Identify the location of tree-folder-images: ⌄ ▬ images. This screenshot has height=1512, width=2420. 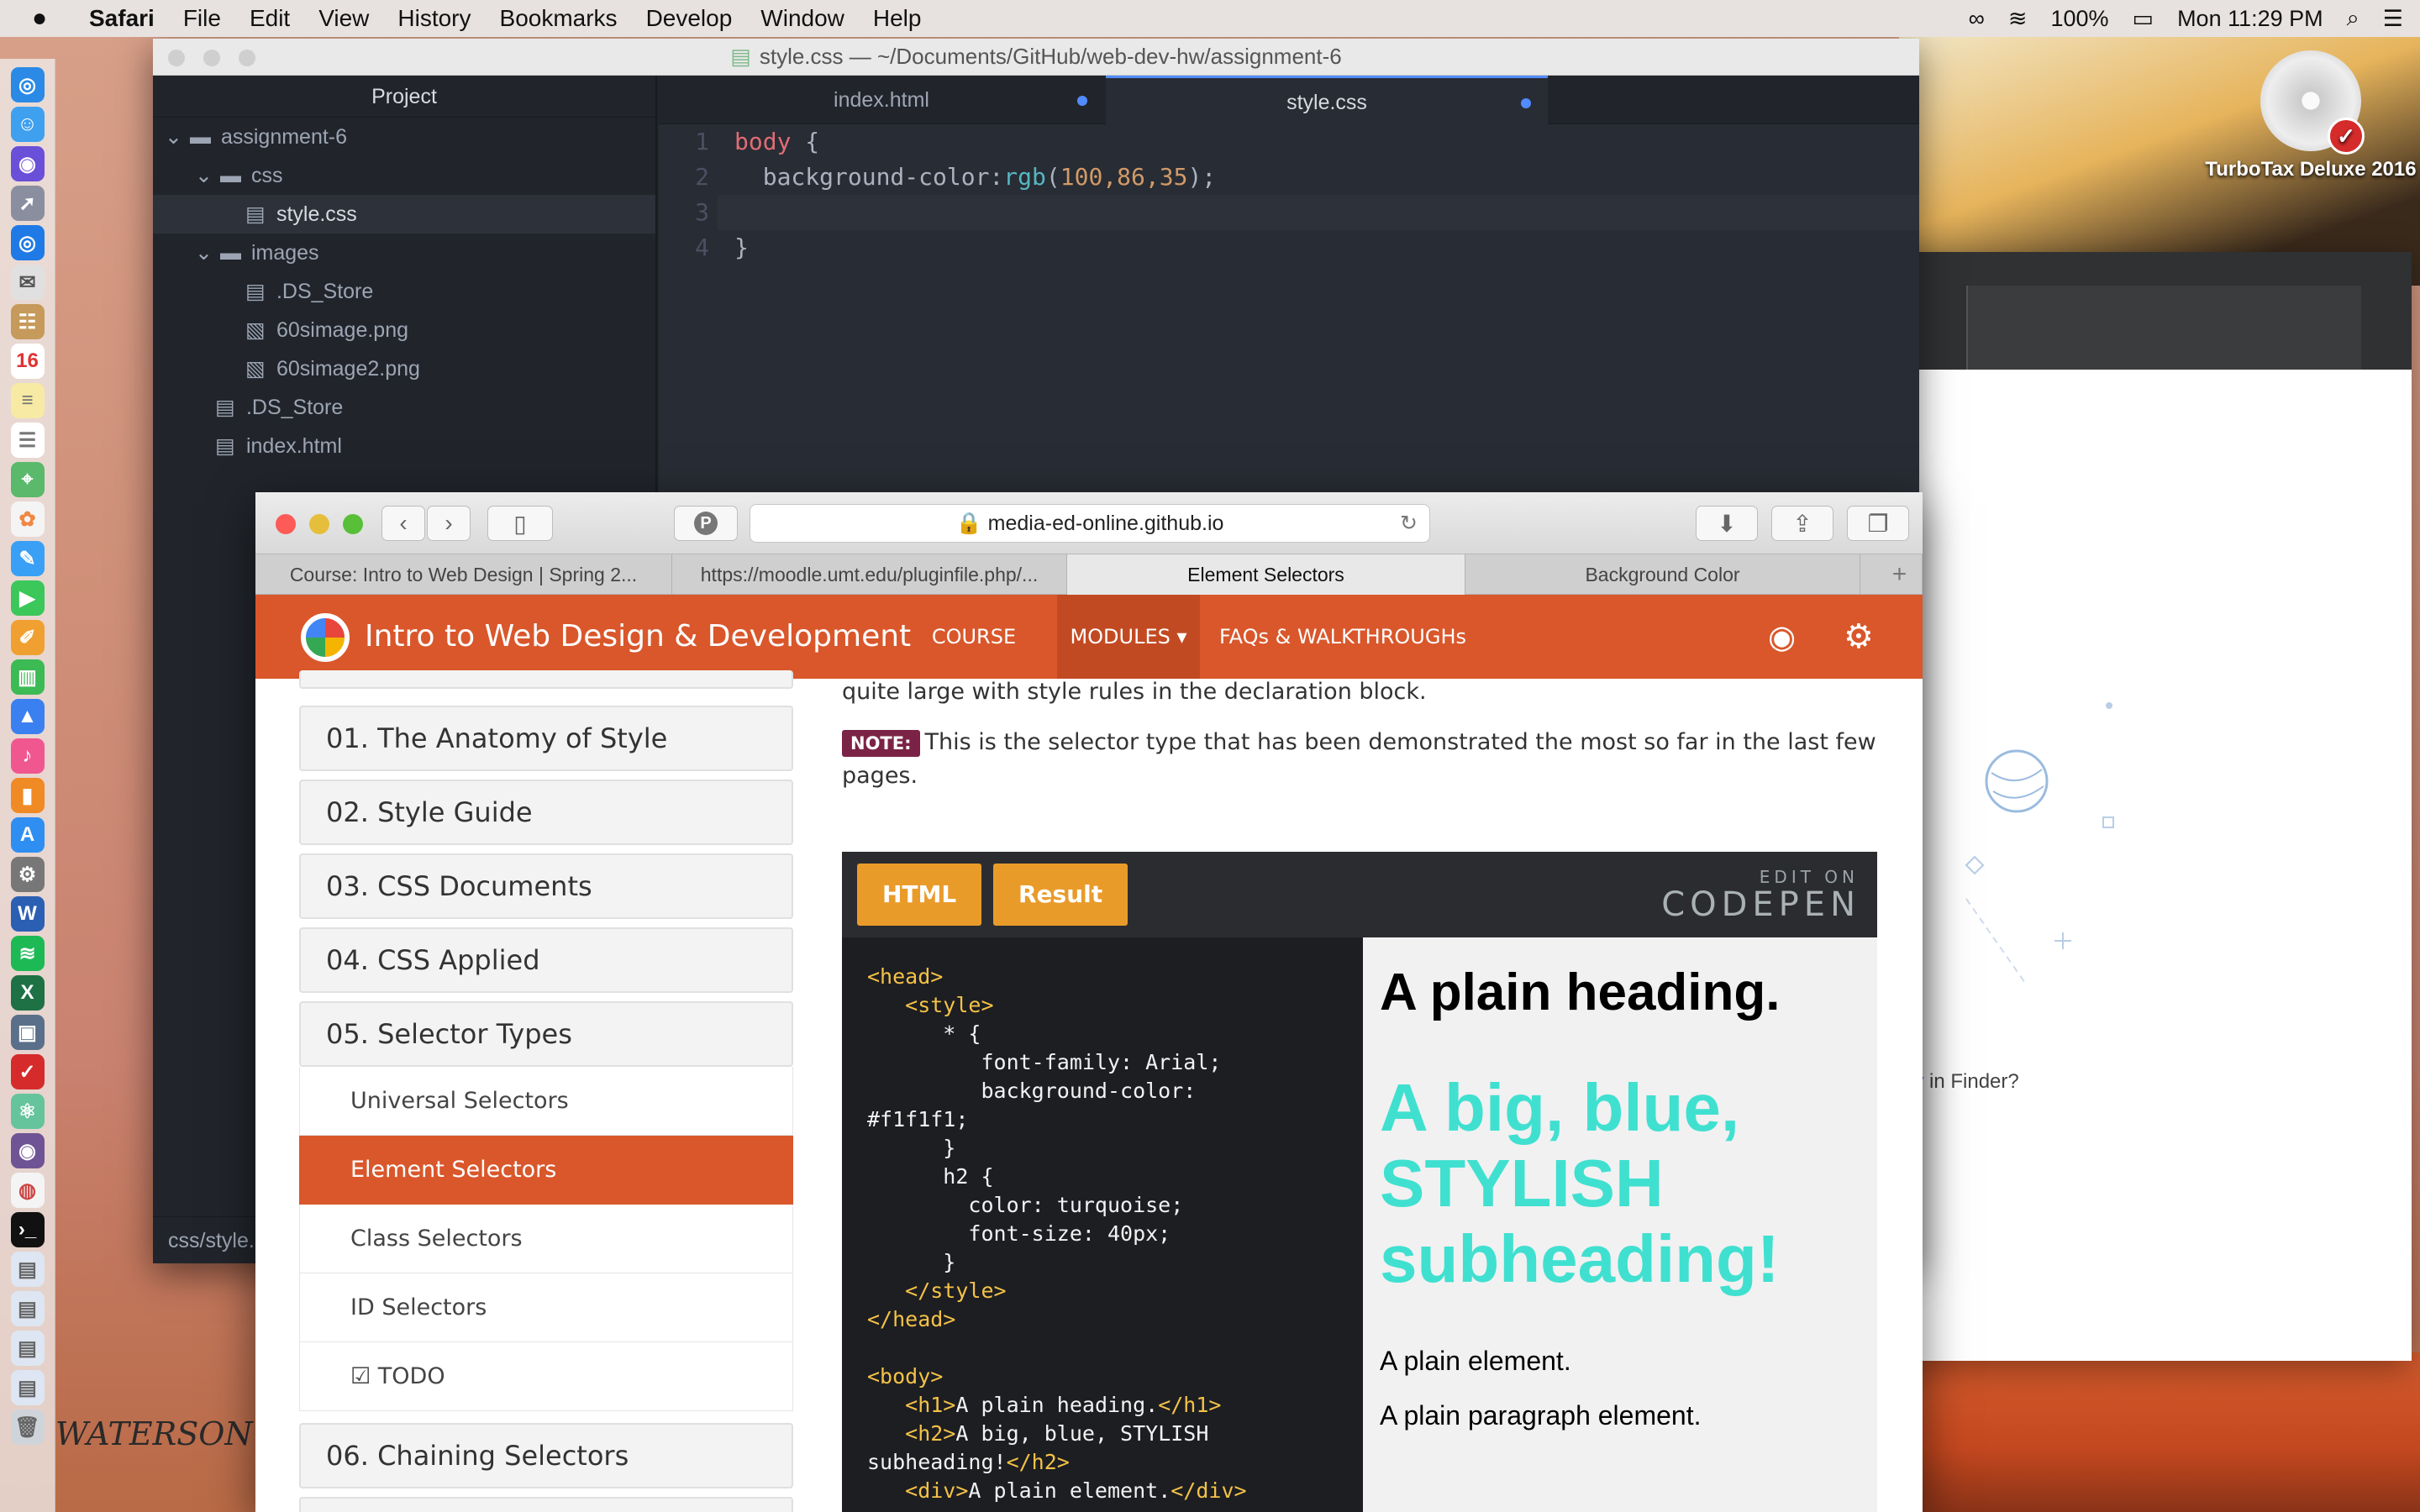
(404, 253).